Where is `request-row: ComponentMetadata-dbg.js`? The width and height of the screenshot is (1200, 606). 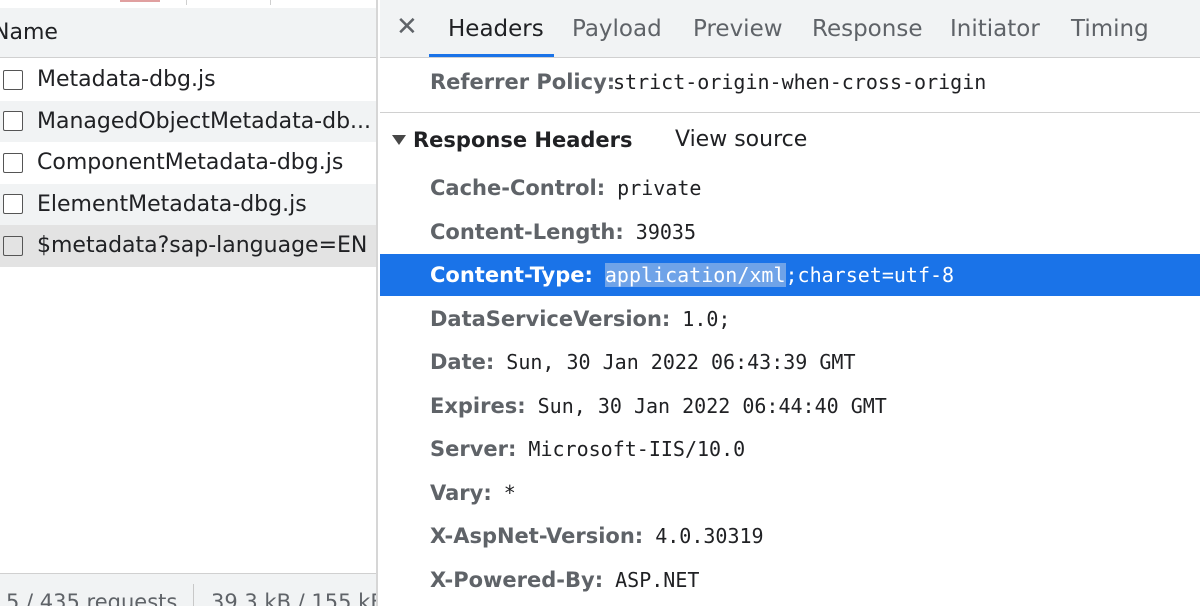 request-row: ComponentMetadata-dbg.js is located at coordinates (188, 163).